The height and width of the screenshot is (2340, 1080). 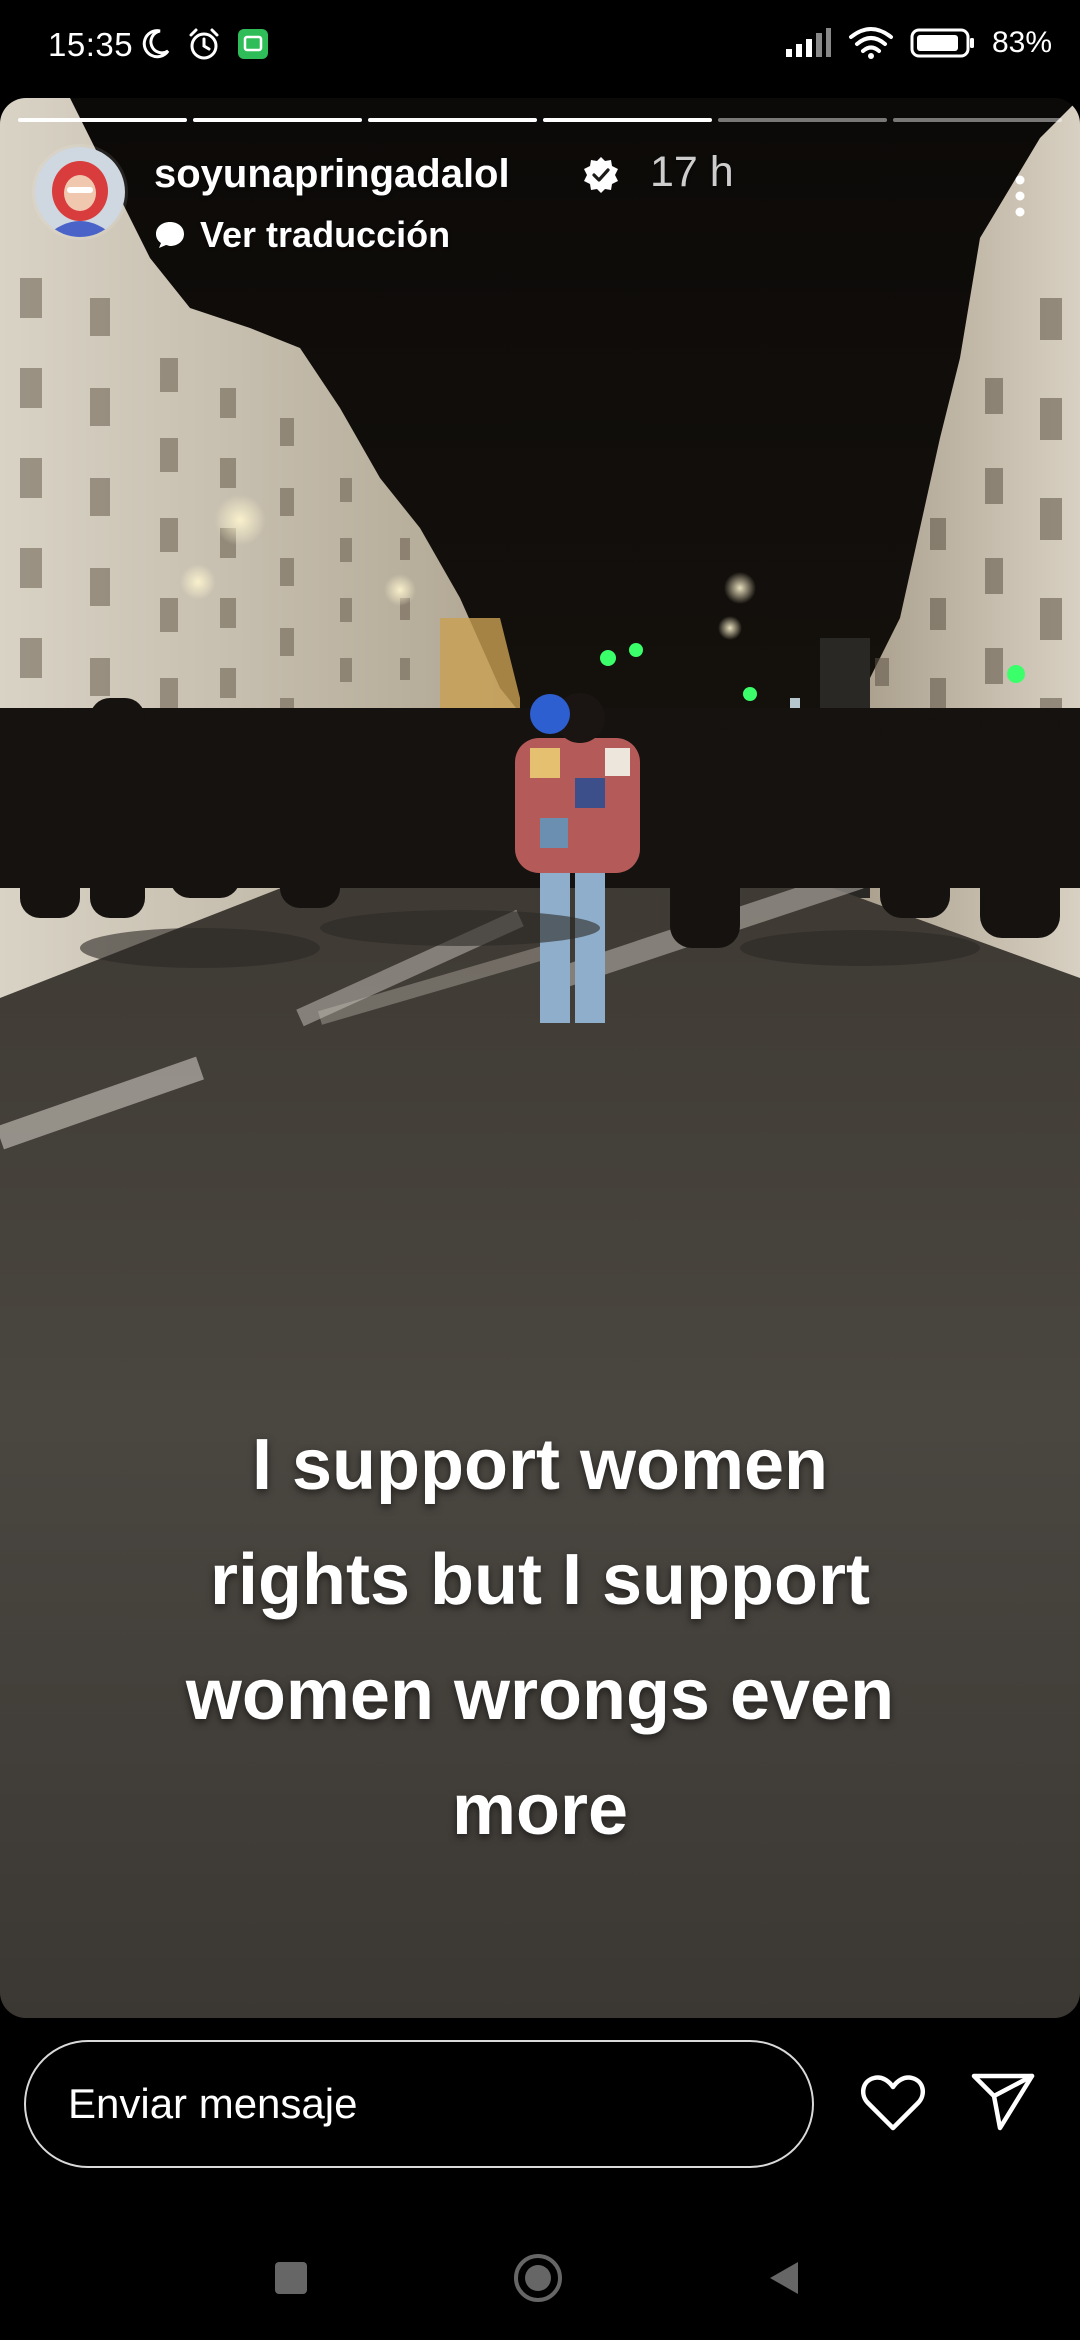 What do you see at coordinates (80, 192) in the screenshot?
I see `avatar` at bounding box center [80, 192].